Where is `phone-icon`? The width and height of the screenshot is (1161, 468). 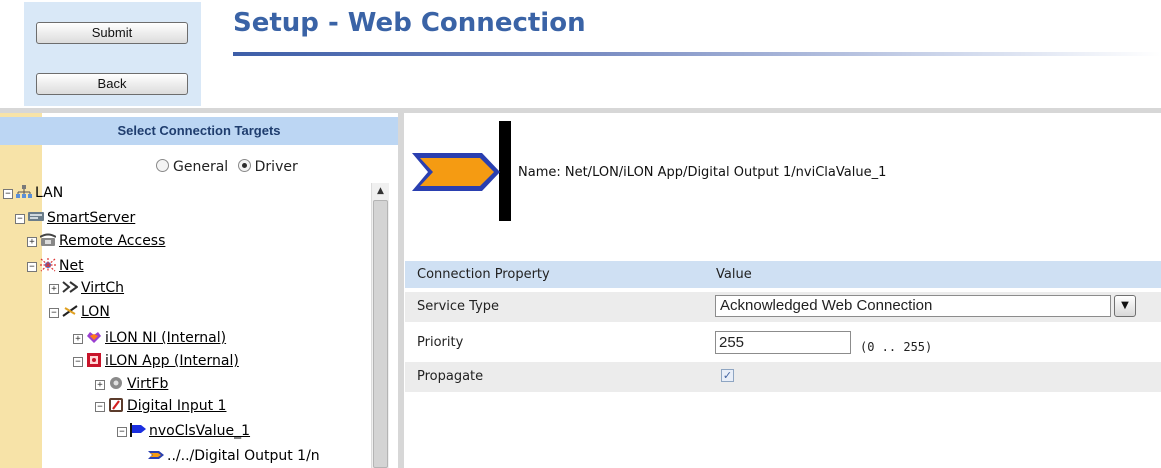
phone-icon is located at coordinates (48, 240).